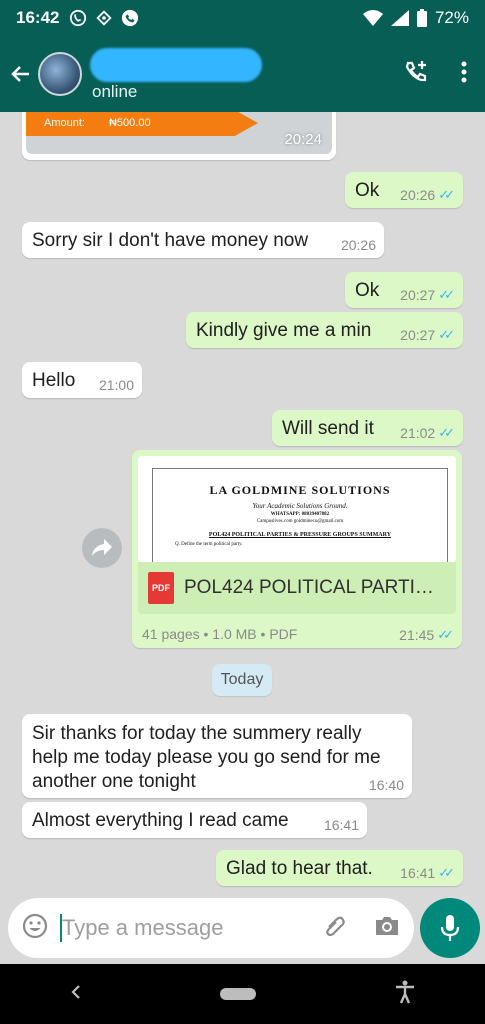 This screenshot has width=485, height=1024. I want to click on message-time: 21:00, so click(116, 385).